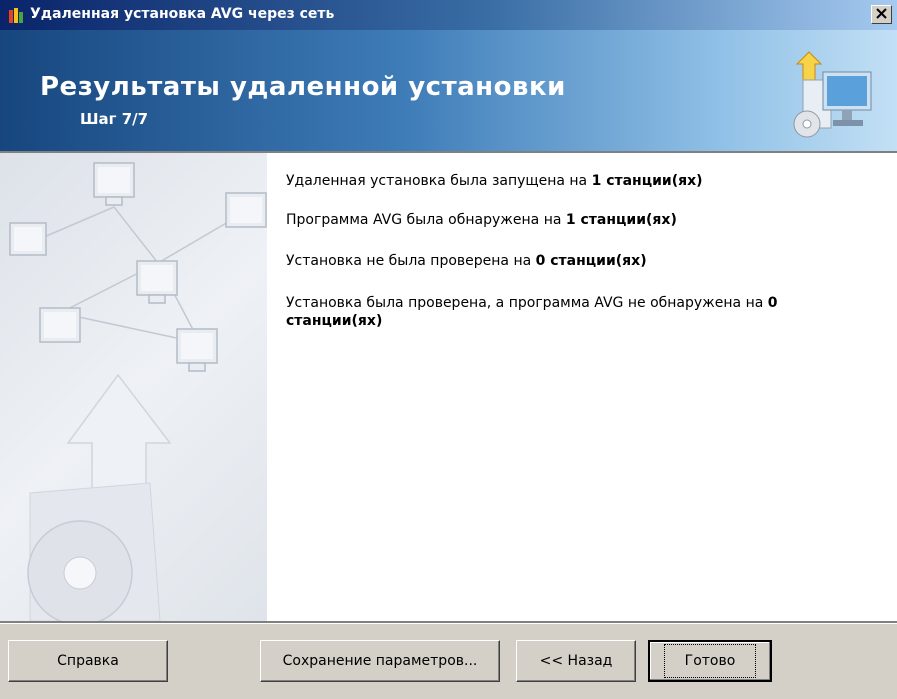 The height and width of the screenshot is (699, 897). I want to click on finish-button: Готово, so click(710, 661).